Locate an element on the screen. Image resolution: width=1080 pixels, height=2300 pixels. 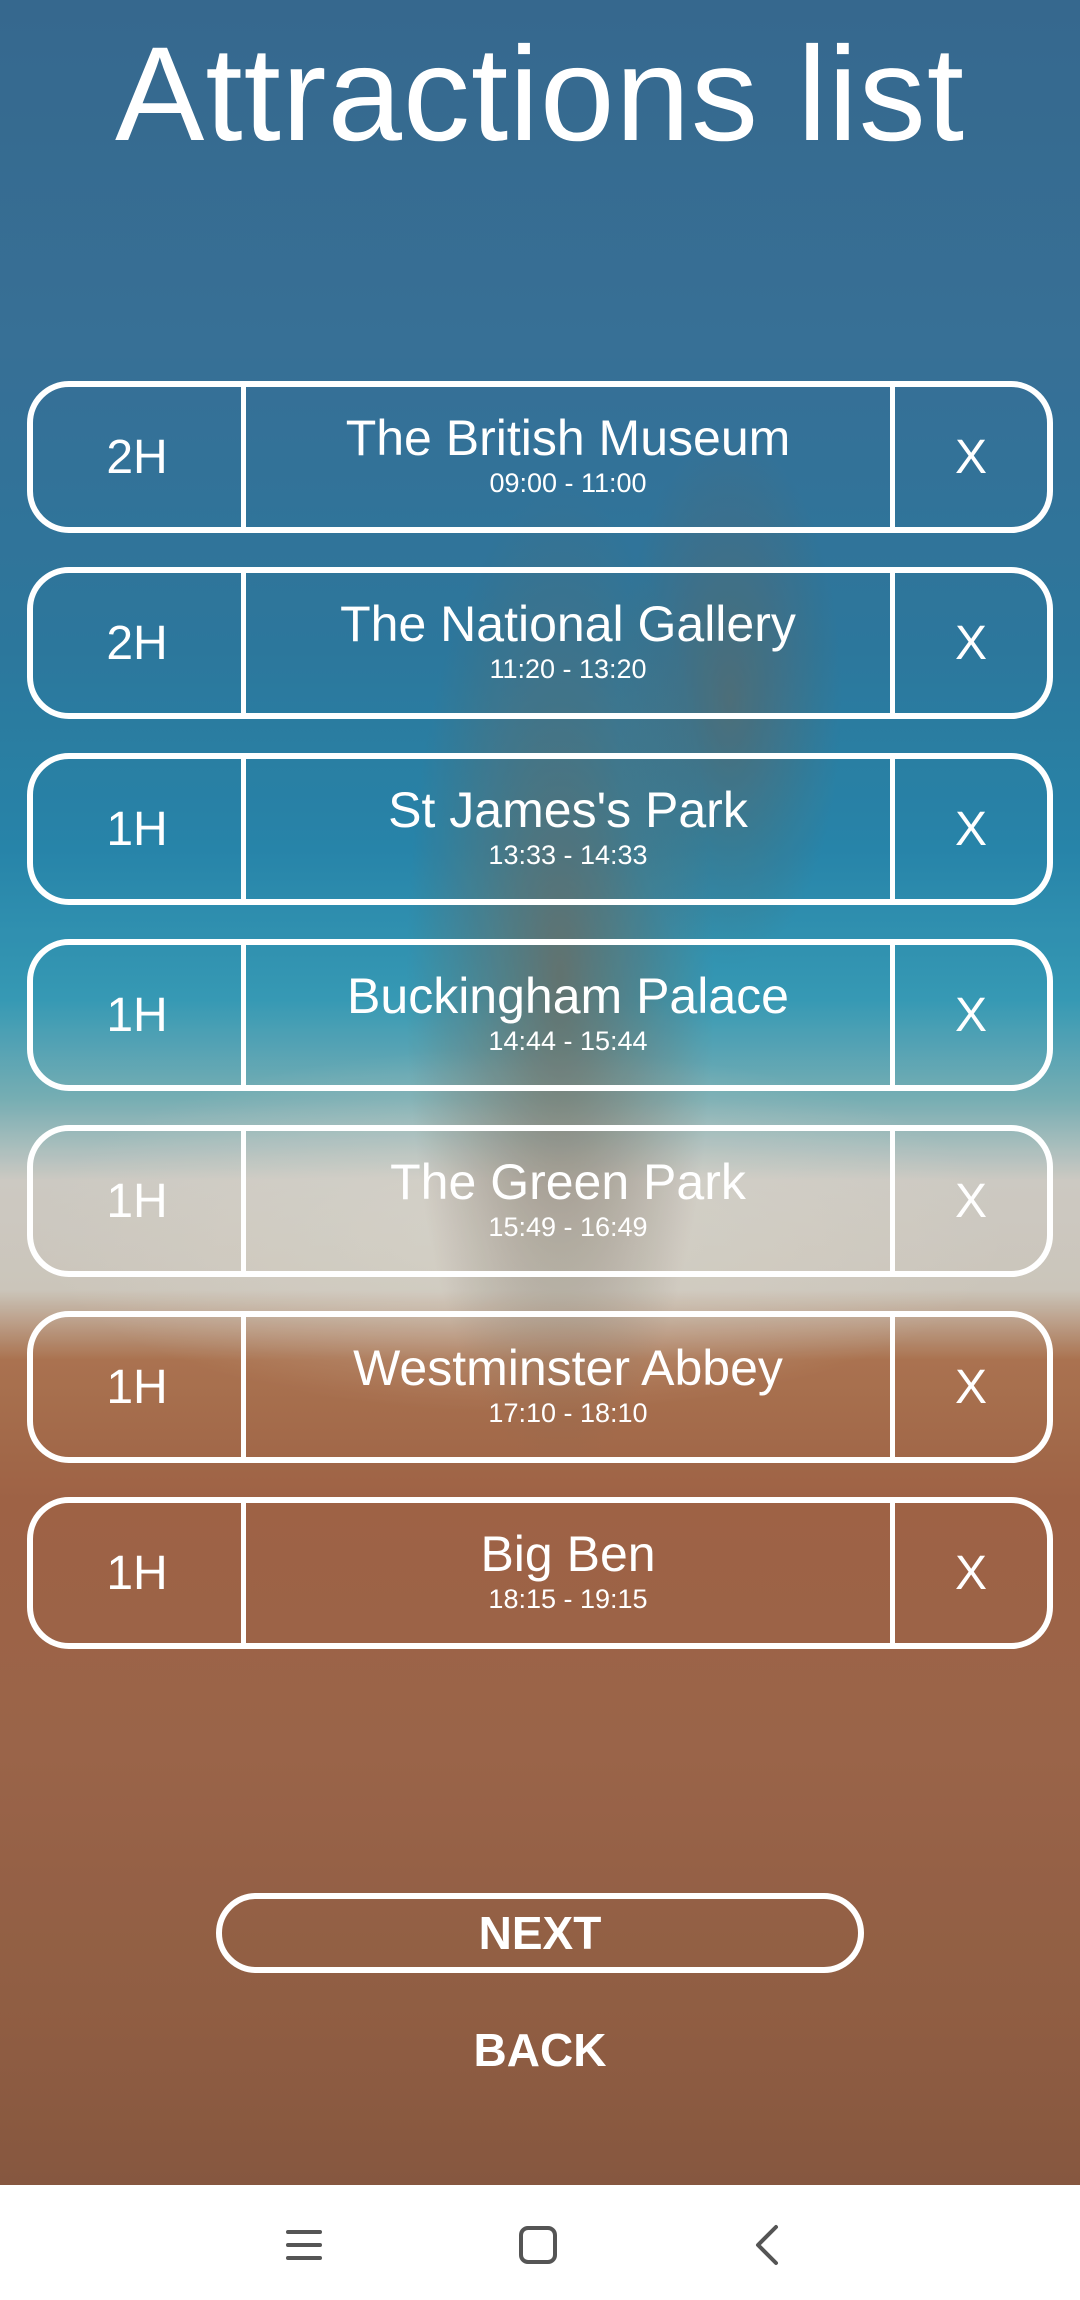
attraction-name: Westminster Abbey is located at coordinates (568, 1368).